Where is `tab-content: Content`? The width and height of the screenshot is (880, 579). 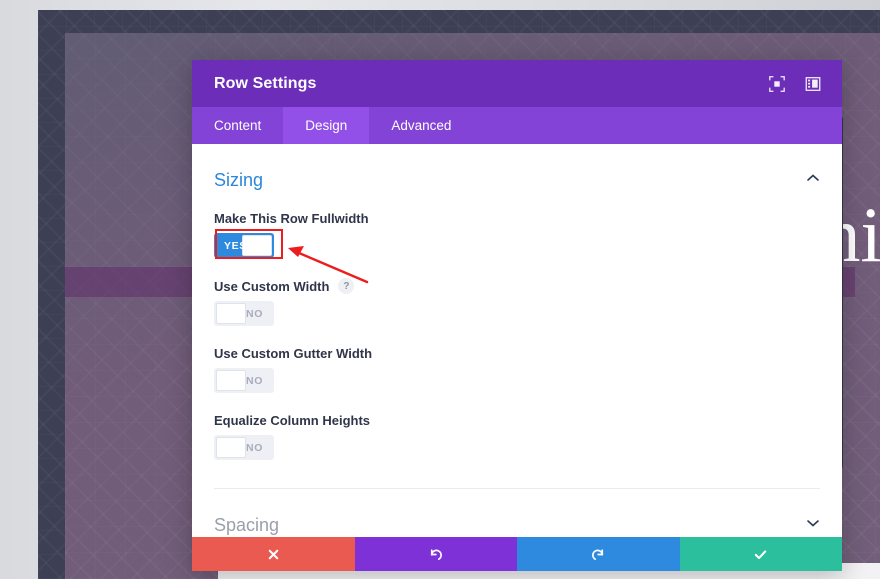
tab-content: Content is located at coordinates (237, 125).